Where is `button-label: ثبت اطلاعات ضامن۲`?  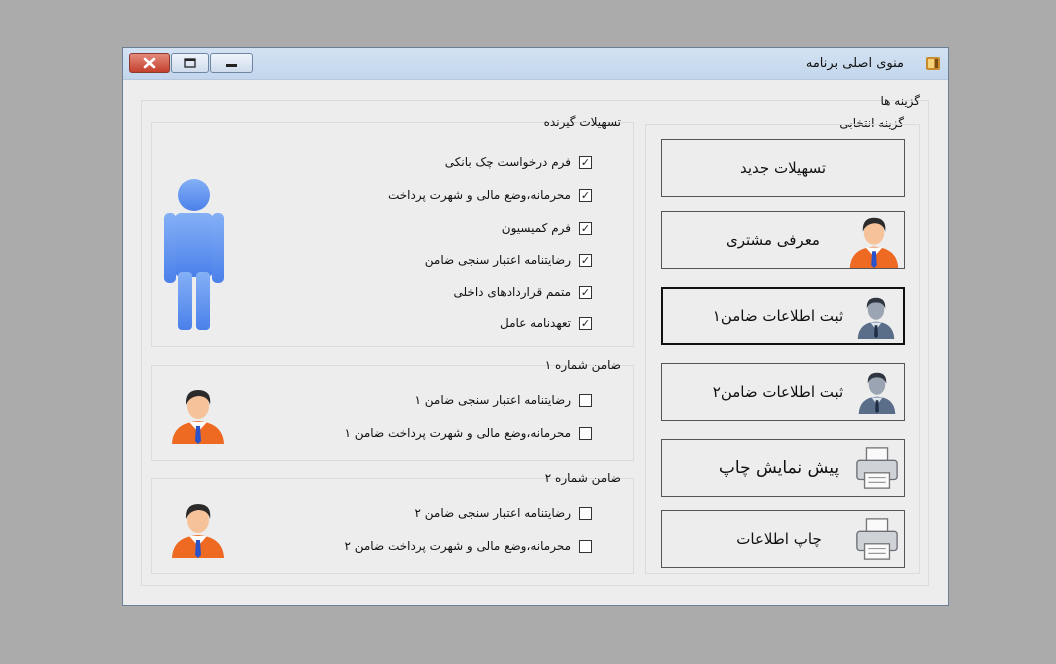
button-label: ثبت اطلاعات ضامن۲ is located at coordinates (778, 392).